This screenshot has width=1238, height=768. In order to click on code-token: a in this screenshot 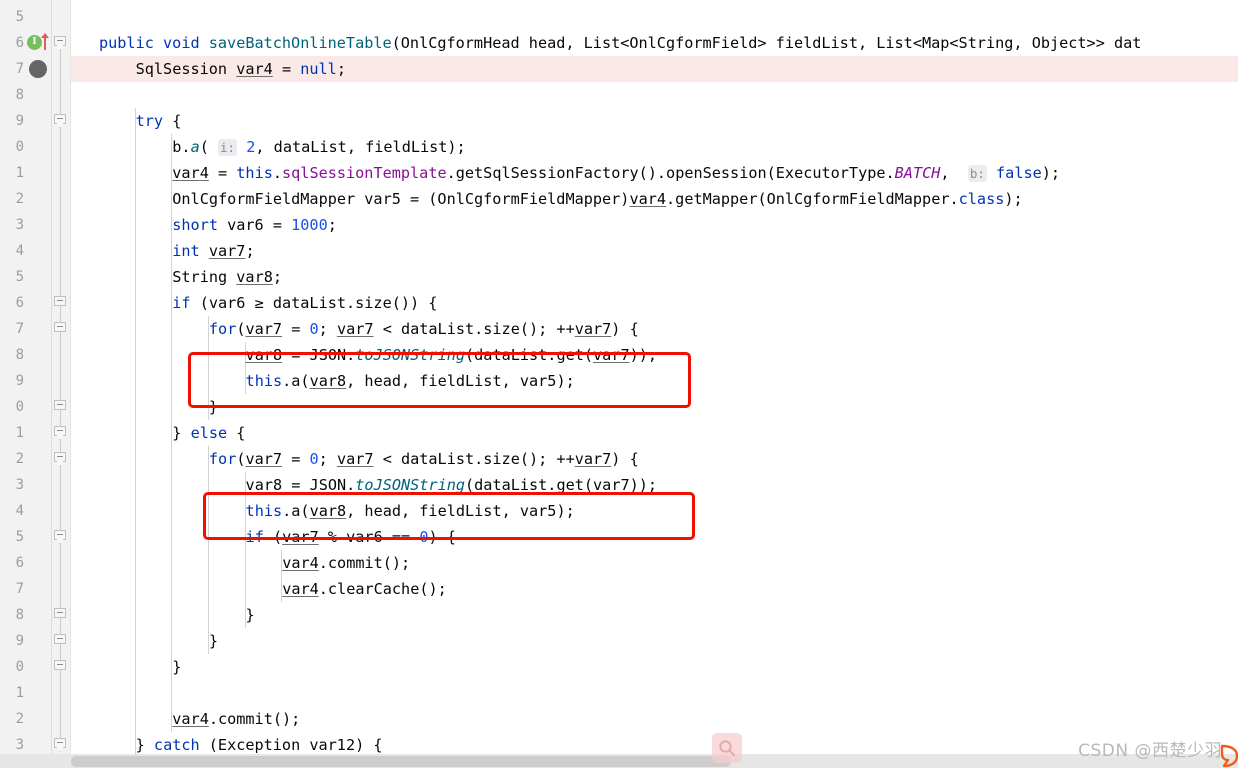, I will do `click(195, 147)`.